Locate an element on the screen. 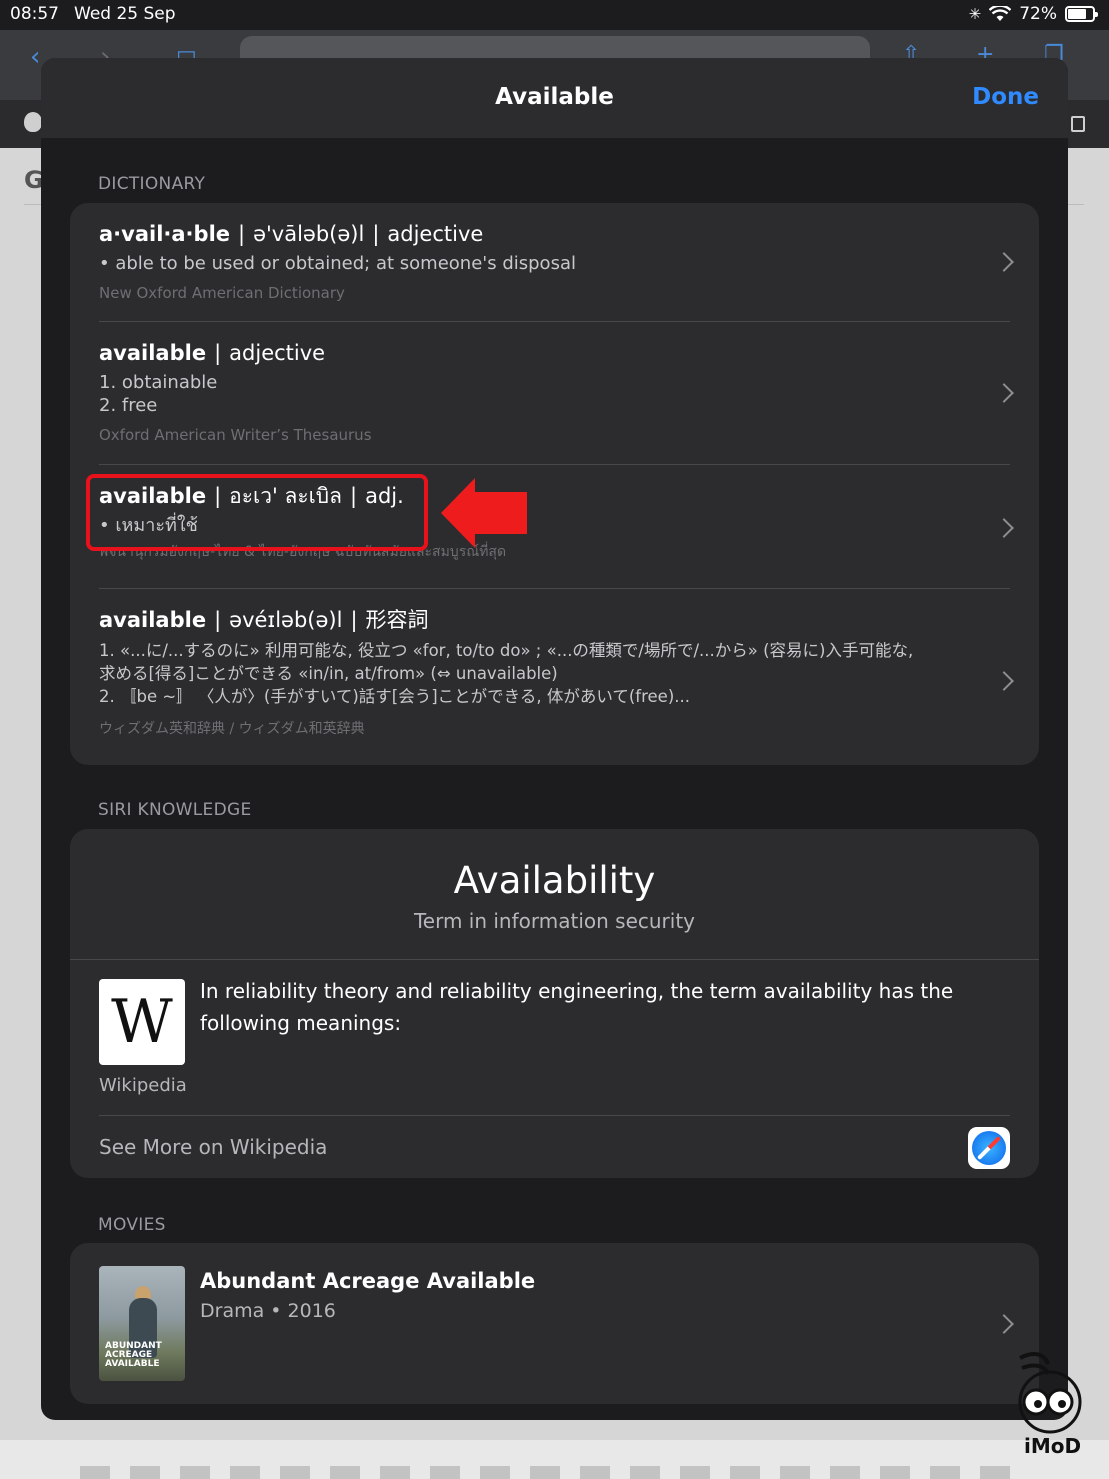 This screenshot has height=1479, width=1109. annotation-arrow-icon is located at coordinates (484, 513).